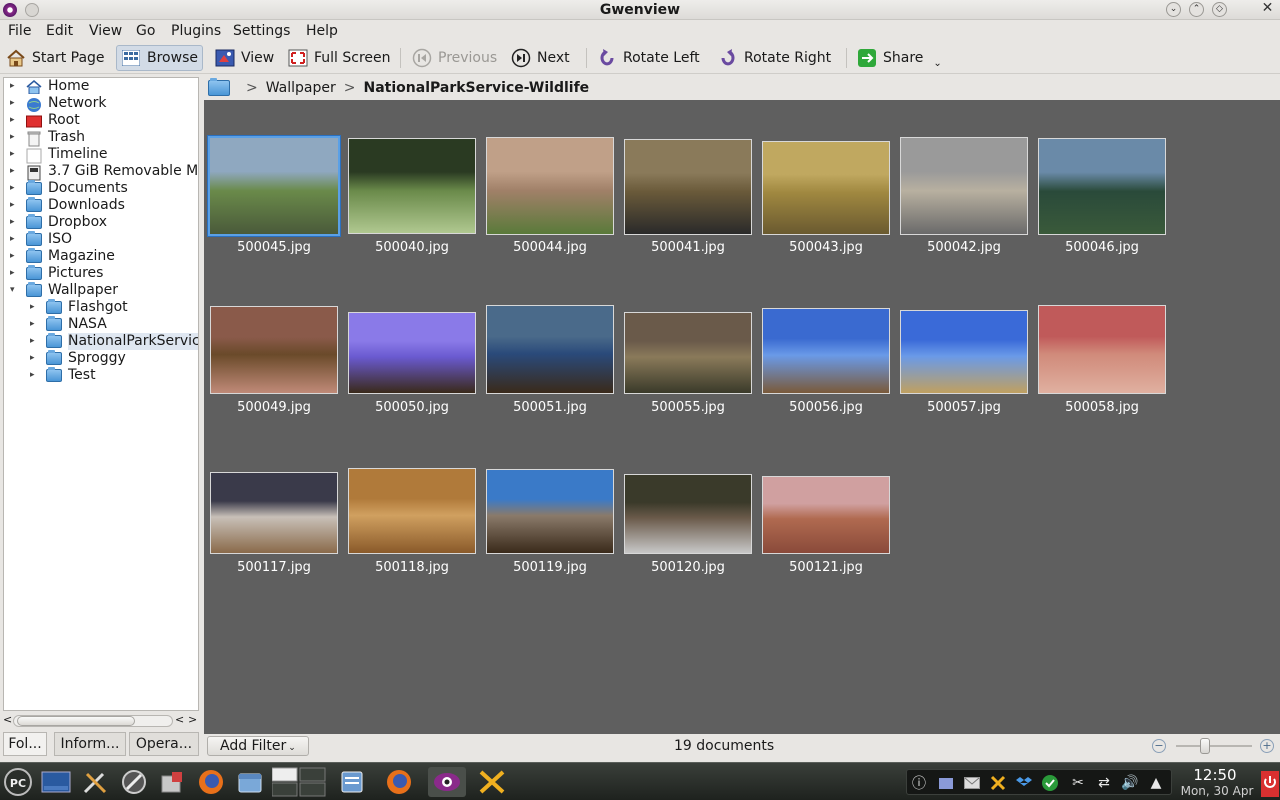 This screenshot has width=1280, height=800. Describe the element at coordinates (159, 58) in the screenshot. I see `browse-button: Browse` at that location.